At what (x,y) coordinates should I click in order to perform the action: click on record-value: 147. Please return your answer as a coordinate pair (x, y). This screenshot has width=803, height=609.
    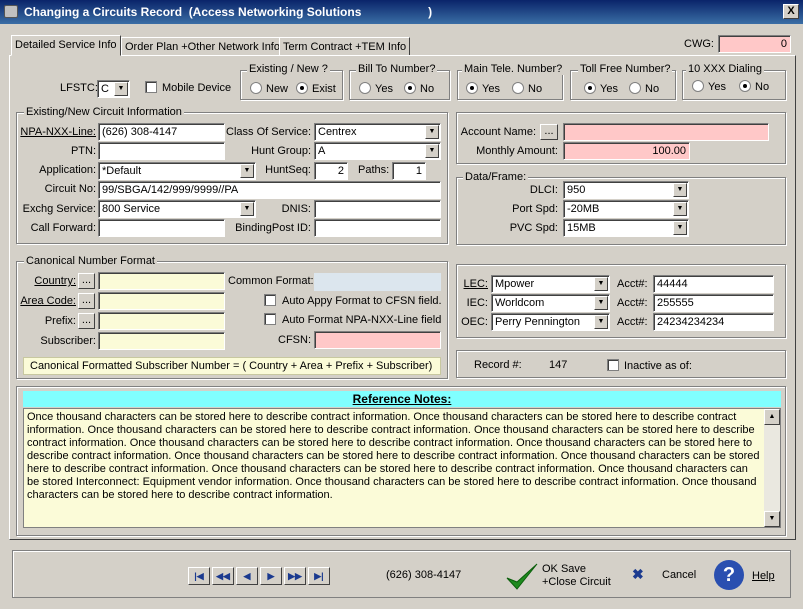
    Looking at the image, I should click on (558, 365).